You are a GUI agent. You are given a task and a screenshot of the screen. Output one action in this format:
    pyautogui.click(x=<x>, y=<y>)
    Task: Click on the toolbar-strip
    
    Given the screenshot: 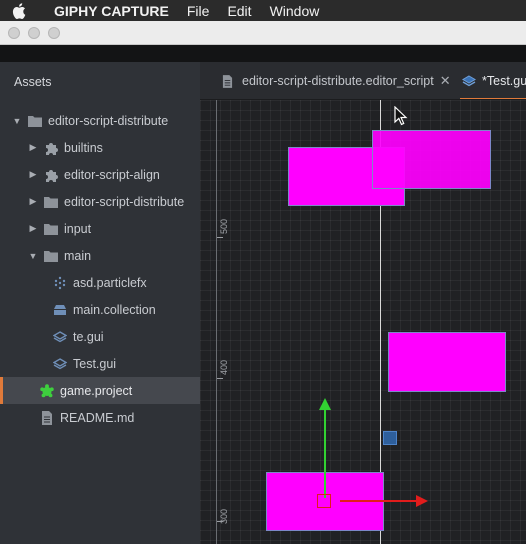 What is the action you would take?
    pyautogui.click(x=263, y=53)
    